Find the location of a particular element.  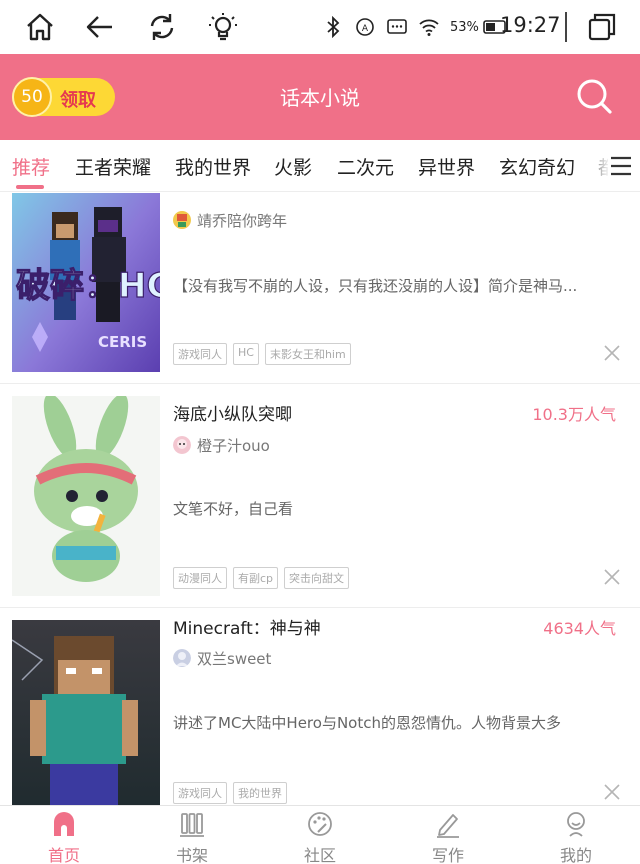

status-bar: A 53% 19:27 is located at coordinates (320, 27).